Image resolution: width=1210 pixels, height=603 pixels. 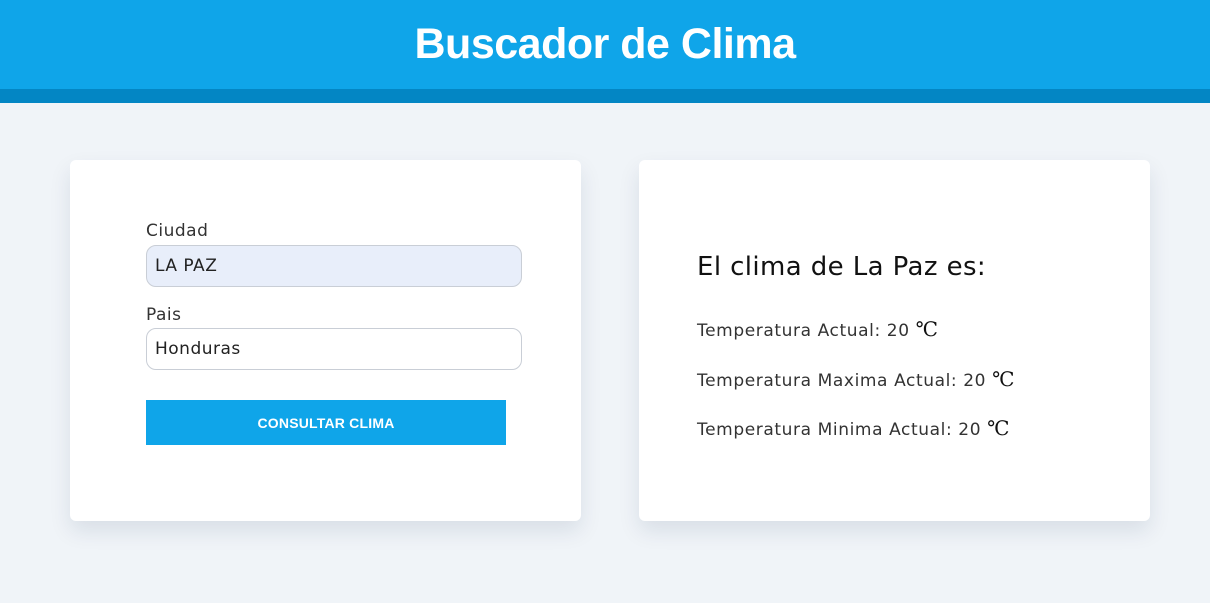 I want to click on current-temperature: Temperatura Actual: 20 ℃, so click(x=818, y=329).